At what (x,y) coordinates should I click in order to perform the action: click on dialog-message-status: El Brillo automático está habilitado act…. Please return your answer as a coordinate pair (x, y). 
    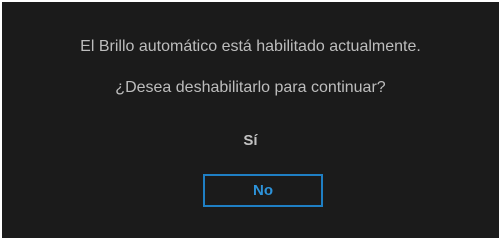
    Looking at the image, I should click on (250, 46).